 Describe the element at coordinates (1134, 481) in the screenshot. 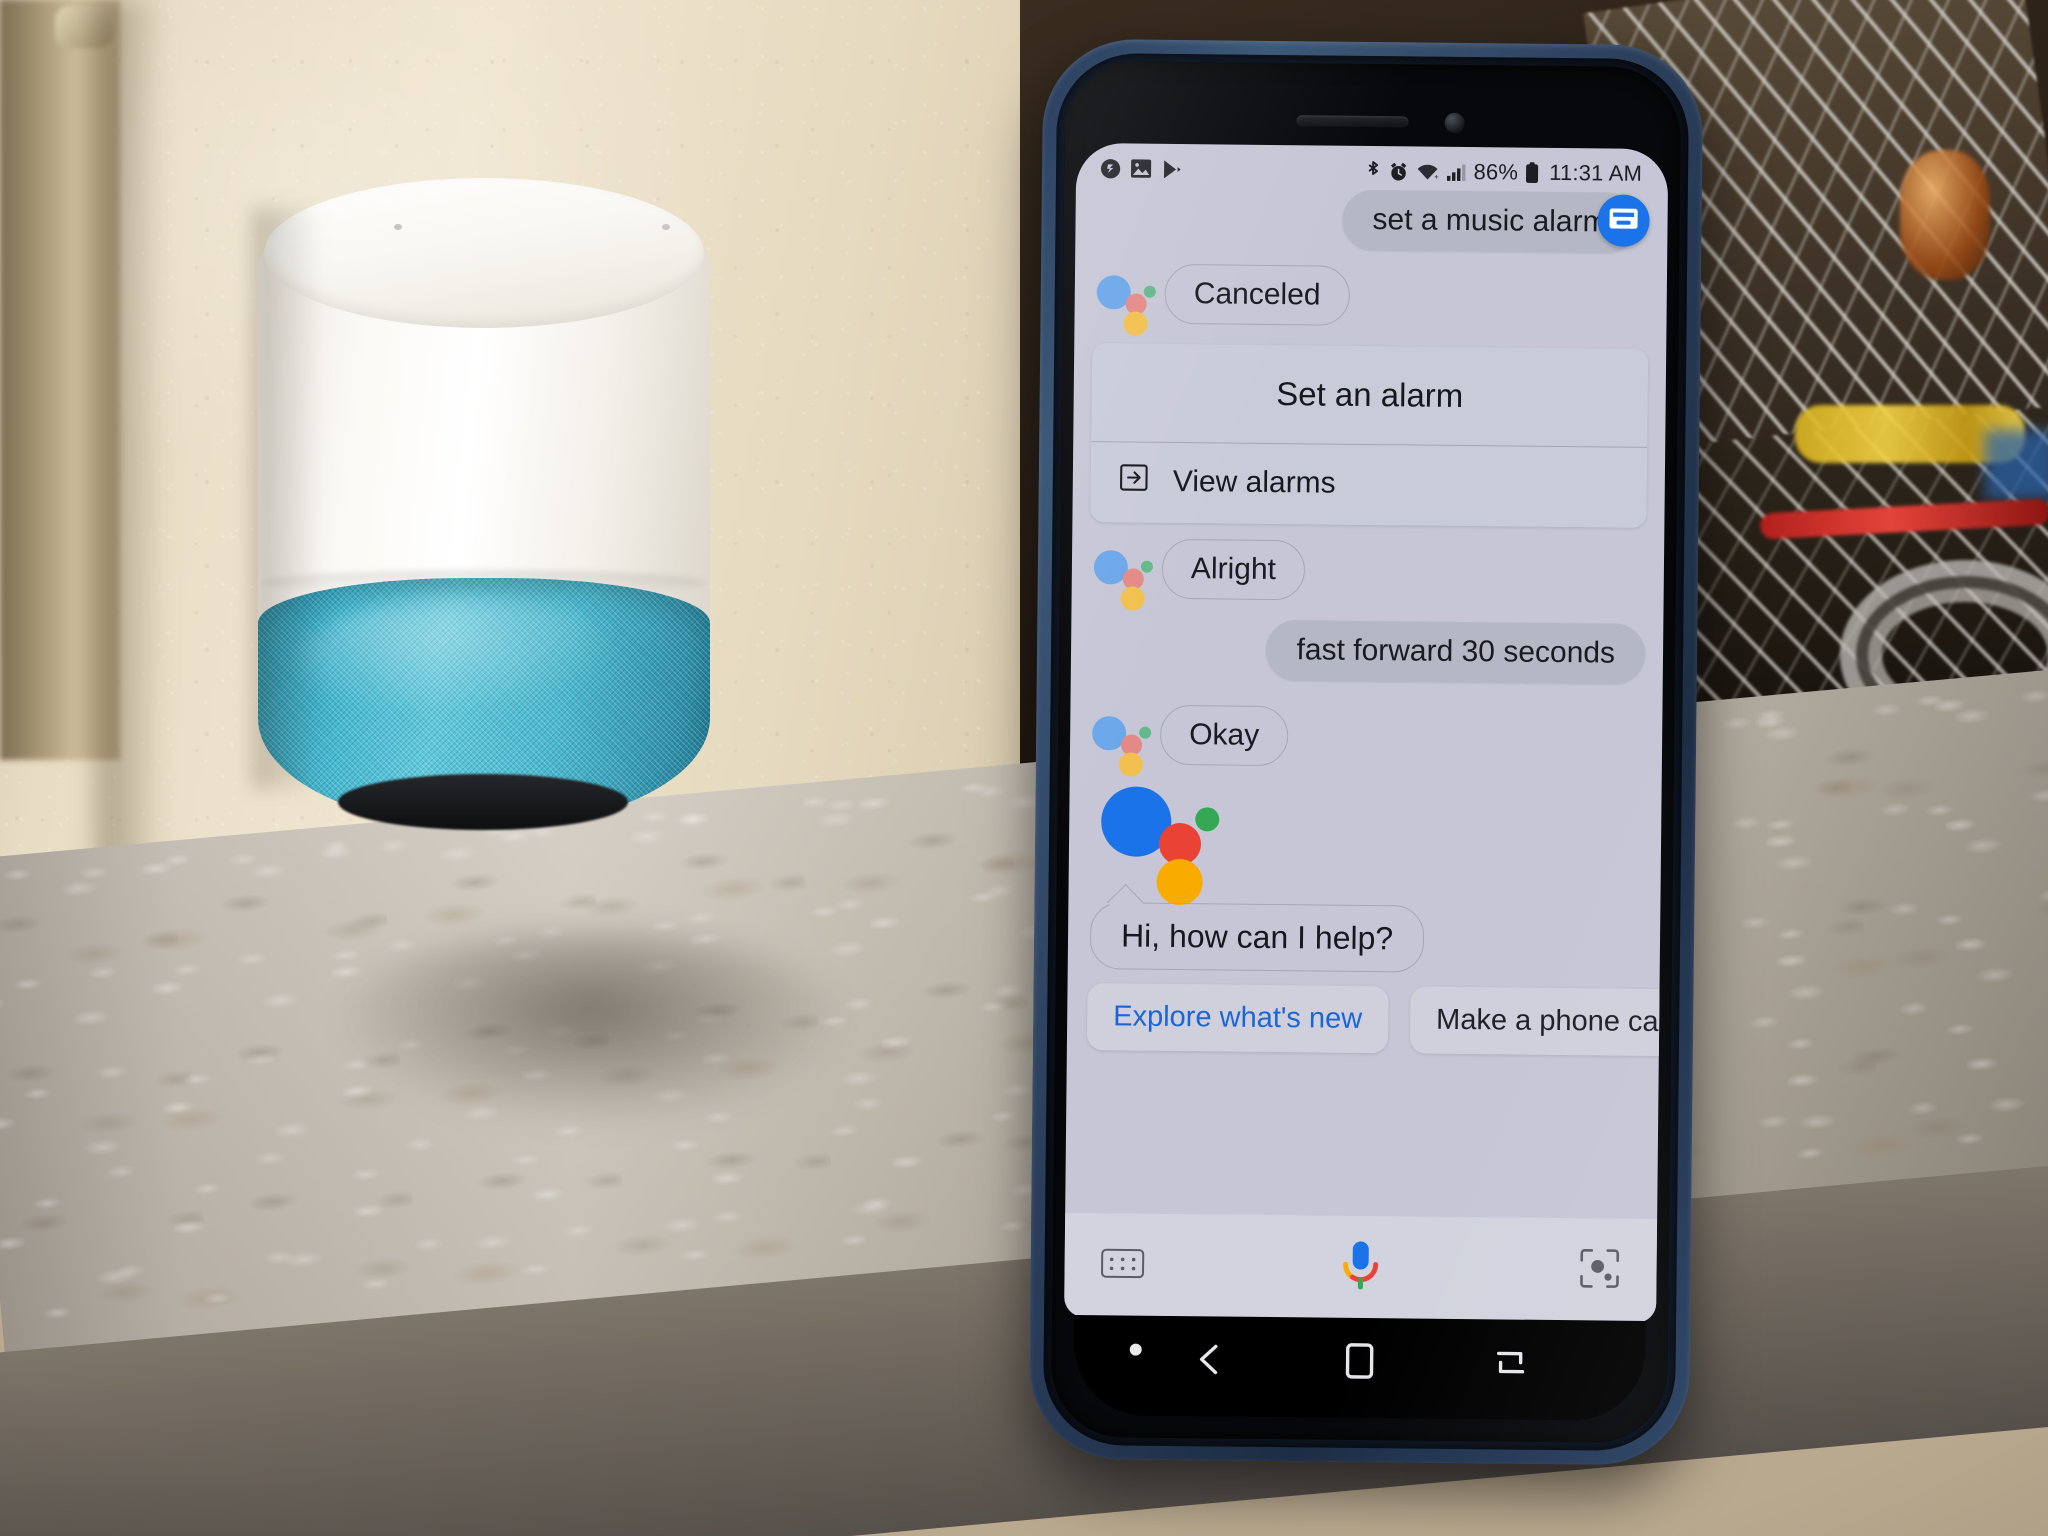

I see `open-in-new-icon` at that location.